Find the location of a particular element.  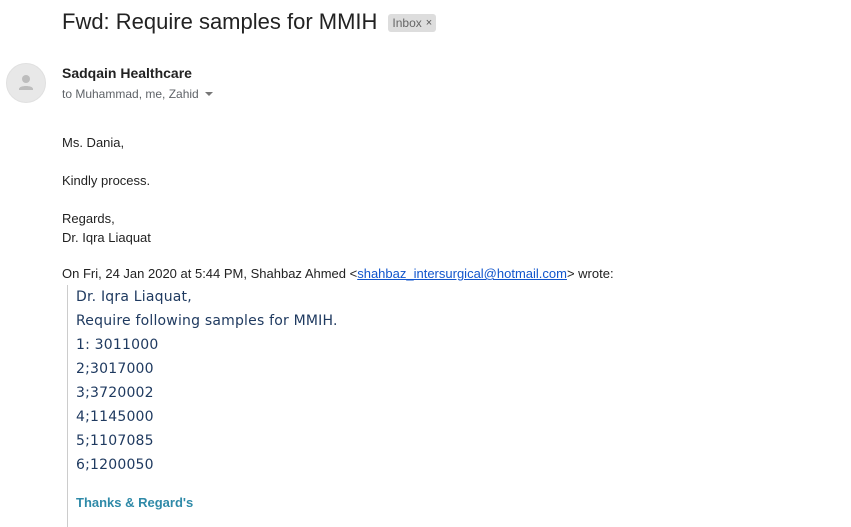

default-avatar-icon is located at coordinates (26, 82).